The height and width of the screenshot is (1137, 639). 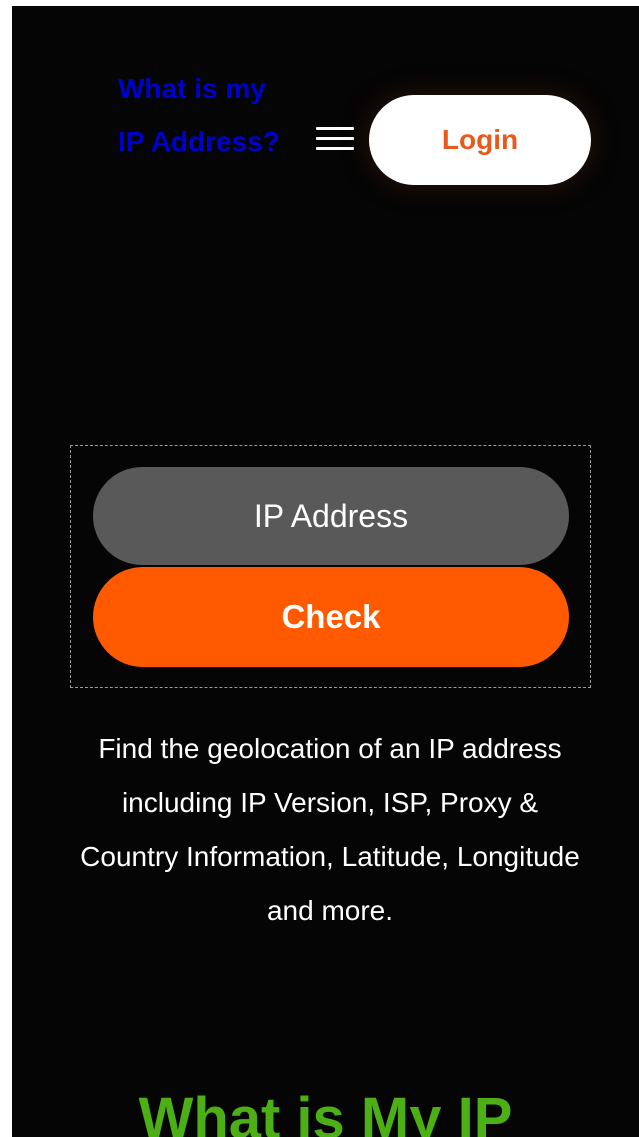 What do you see at coordinates (203, 115) in the screenshot?
I see `site-title-link: What is my IP Address?` at bounding box center [203, 115].